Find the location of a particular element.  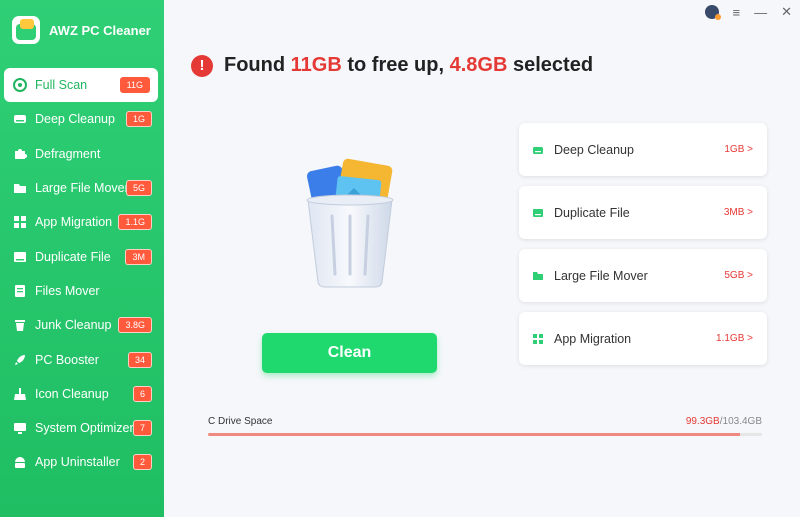

sidebar-item-full-scan: Full Scan 11G is located at coordinates (81, 85).